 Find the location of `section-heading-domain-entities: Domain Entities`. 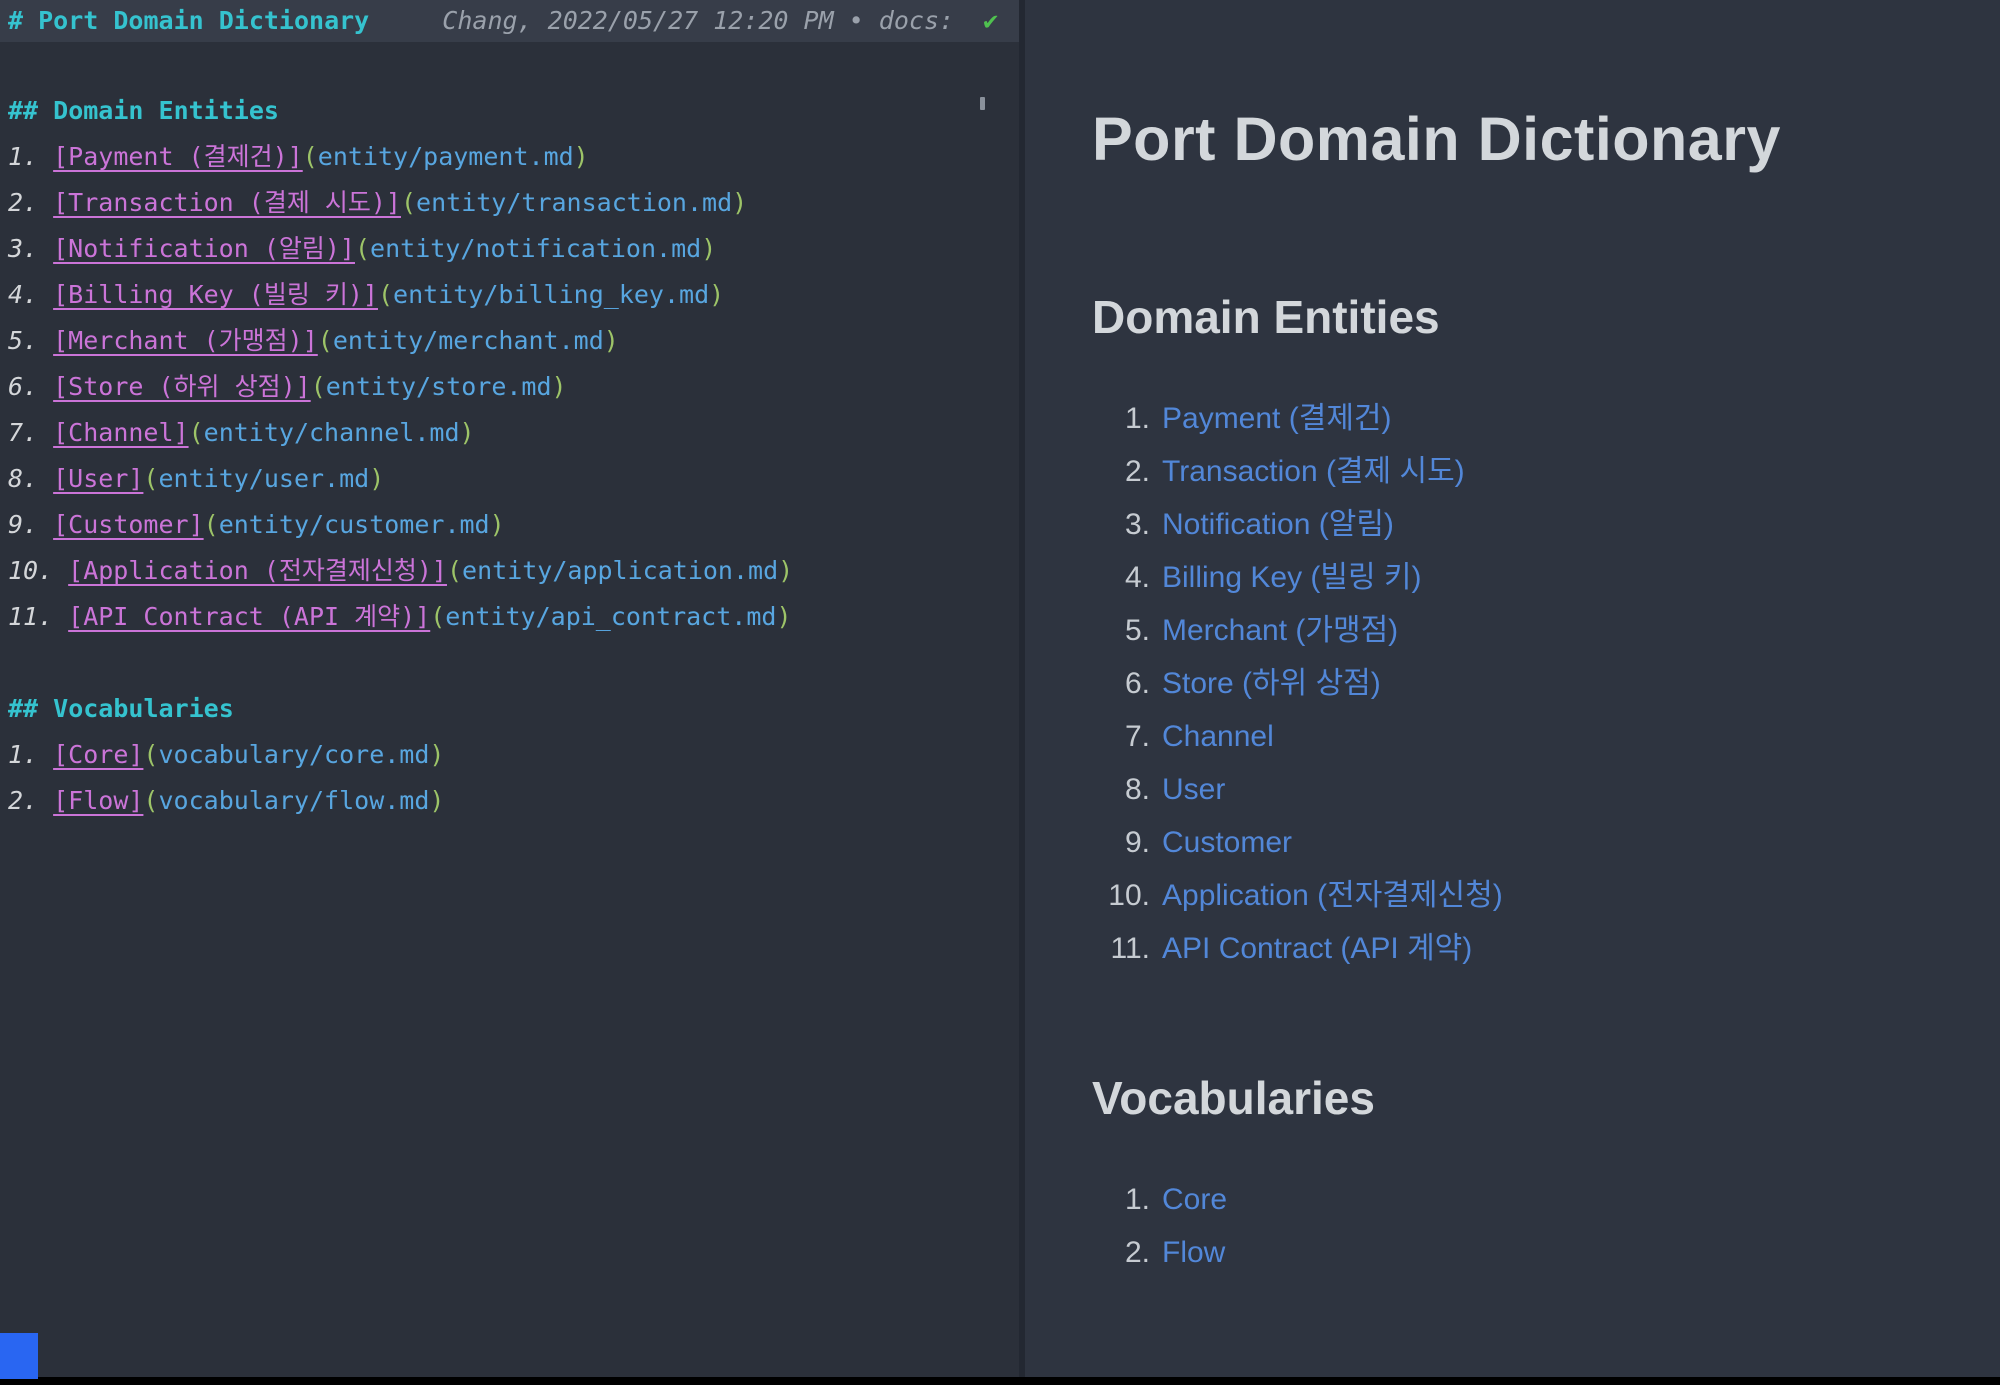

section-heading-domain-entities: Domain Entities is located at coordinates (1266, 317).